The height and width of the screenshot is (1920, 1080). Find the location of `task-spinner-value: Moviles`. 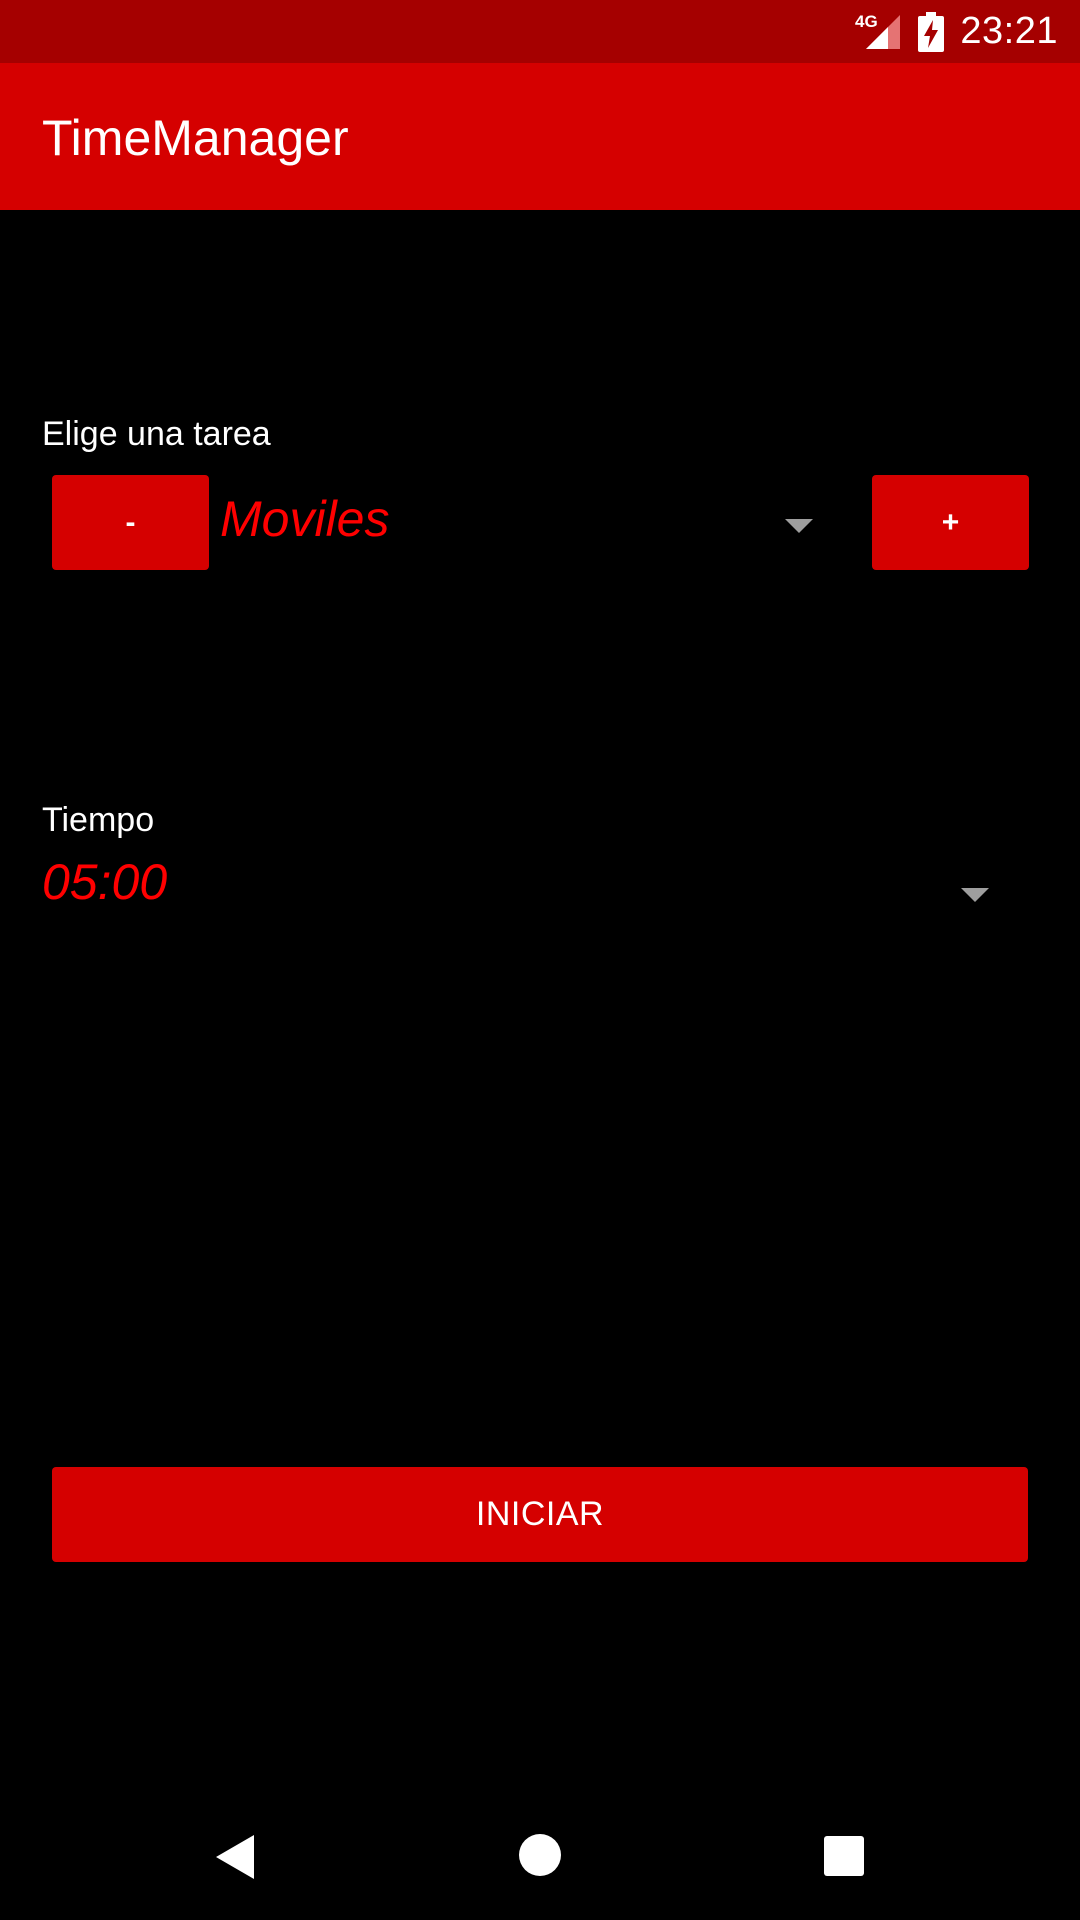

task-spinner-value: Moviles is located at coordinates (305, 519).